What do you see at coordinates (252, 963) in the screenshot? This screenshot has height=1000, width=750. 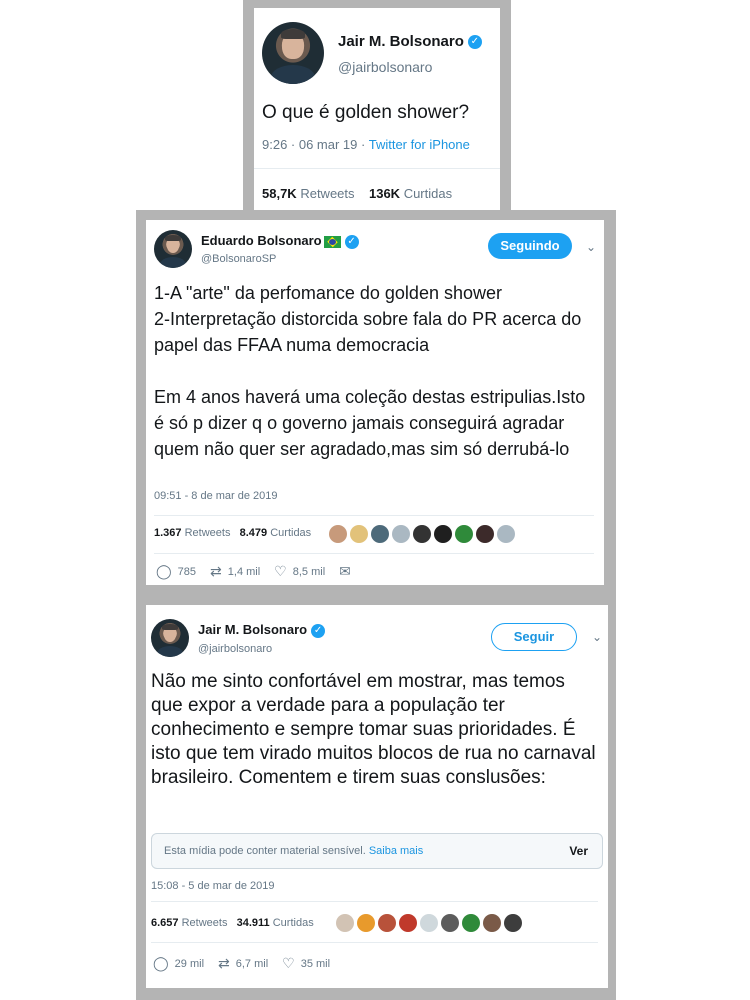 I see `retweet-count: 6,7 mil` at bounding box center [252, 963].